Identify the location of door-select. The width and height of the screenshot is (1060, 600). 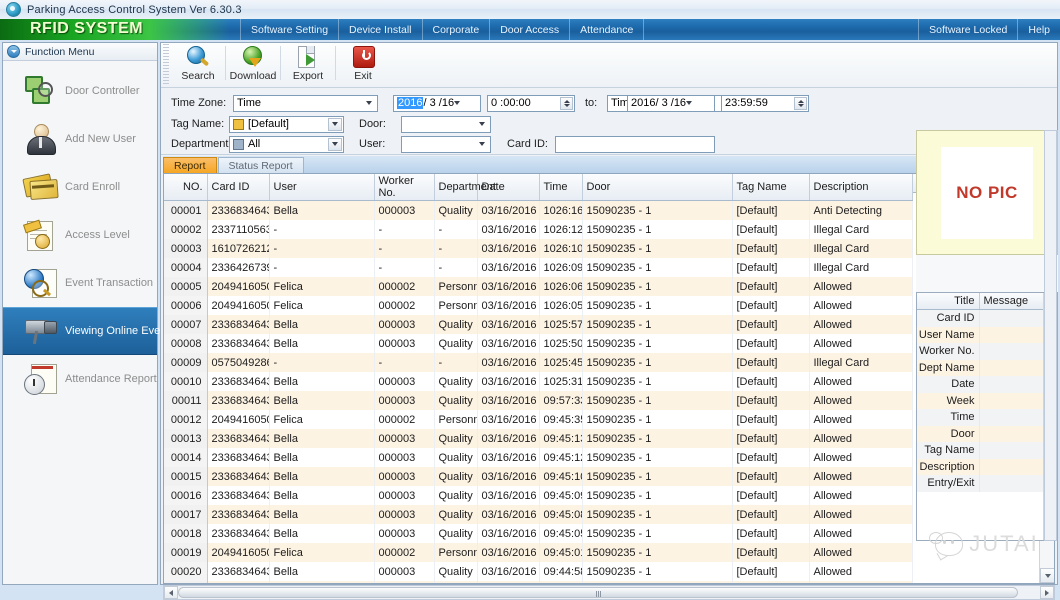
(446, 124).